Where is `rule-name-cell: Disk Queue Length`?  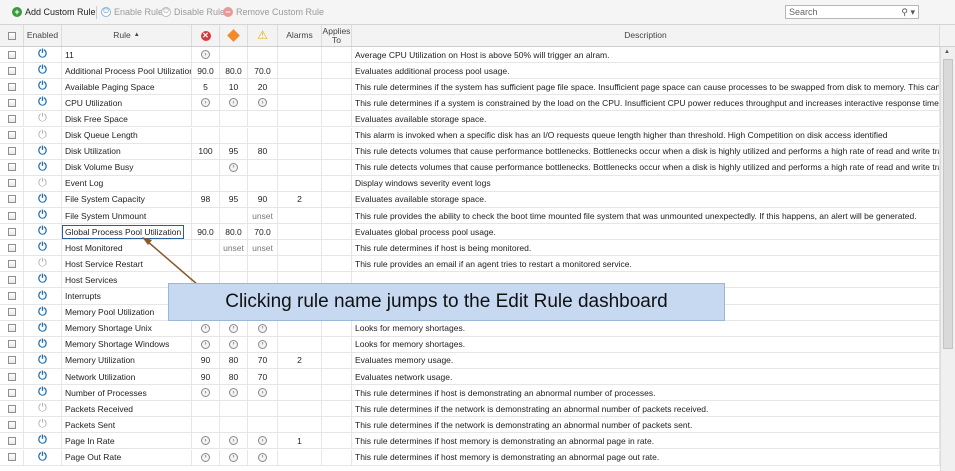
rule-name-cell: Disk Queue Length is located at coordinates (127, 135).